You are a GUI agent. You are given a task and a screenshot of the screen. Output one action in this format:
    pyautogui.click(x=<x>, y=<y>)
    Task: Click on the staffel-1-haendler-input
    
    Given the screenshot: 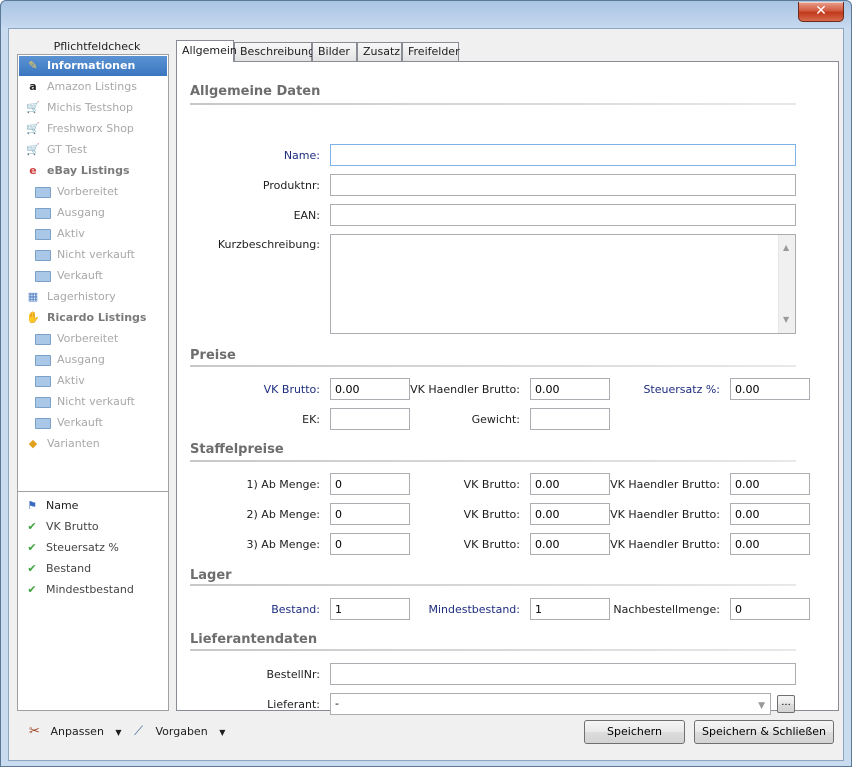 What is the action you would take?
    pyautogui.click(x=770, y=484)
    